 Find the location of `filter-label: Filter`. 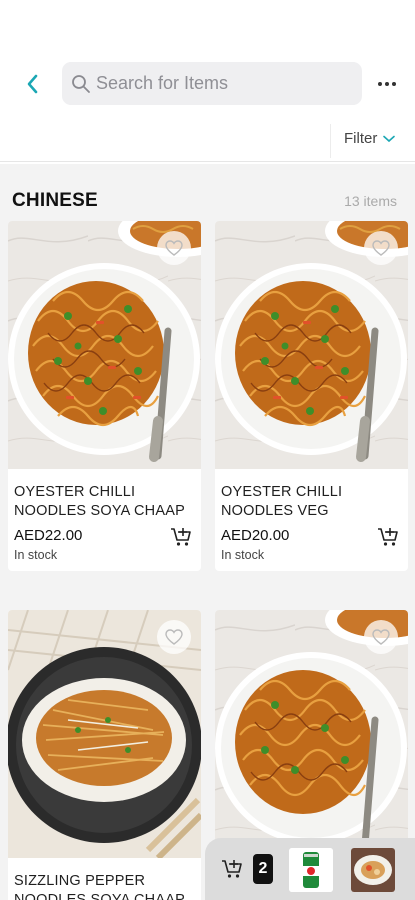

filter-label: Filter is located at coordinates (361, 138).